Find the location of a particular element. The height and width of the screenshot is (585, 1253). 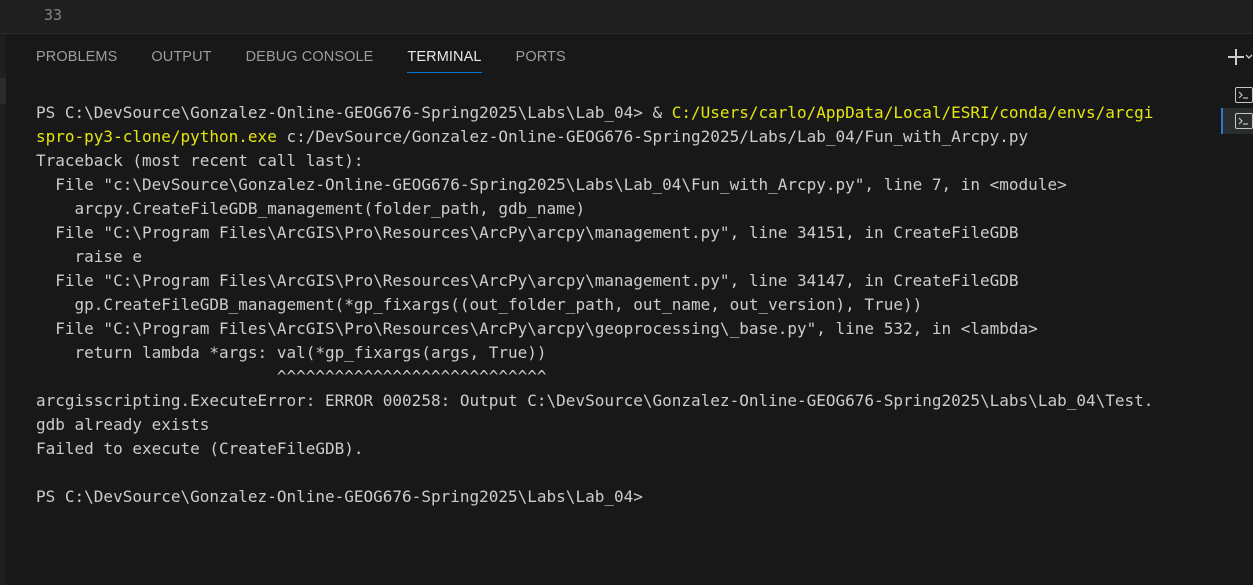

terminal-list is located at coordinates (1237, 122).